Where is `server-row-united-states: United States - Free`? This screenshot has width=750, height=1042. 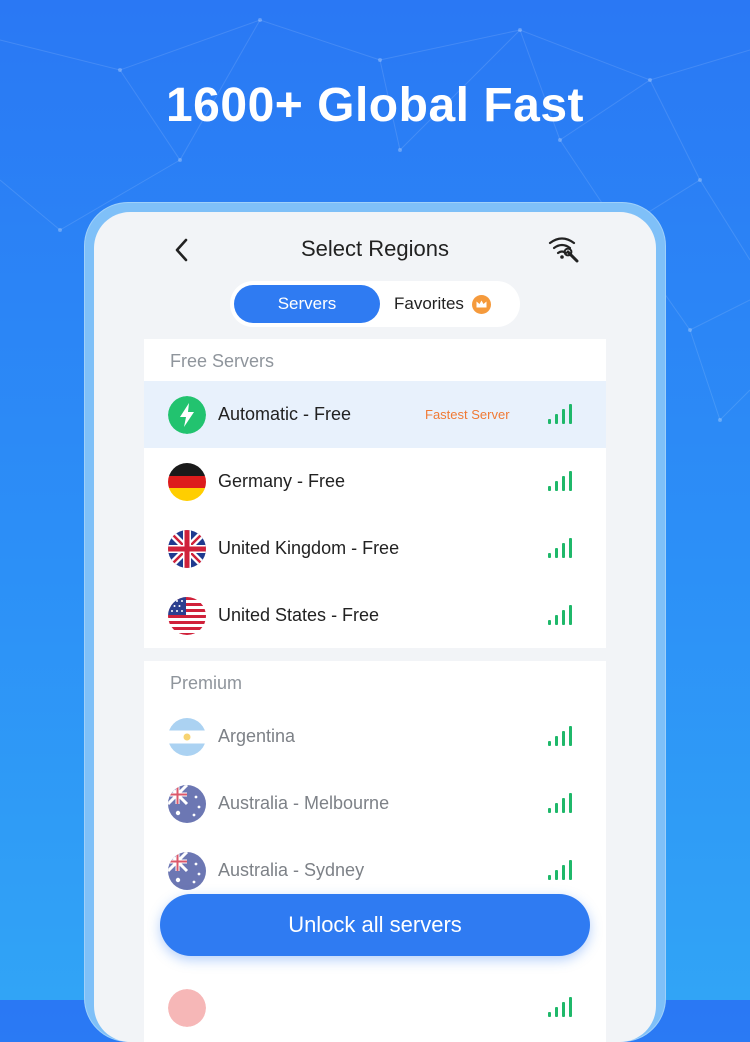 server-row-united-states: United States - Free is located at coordinates (375, 615).